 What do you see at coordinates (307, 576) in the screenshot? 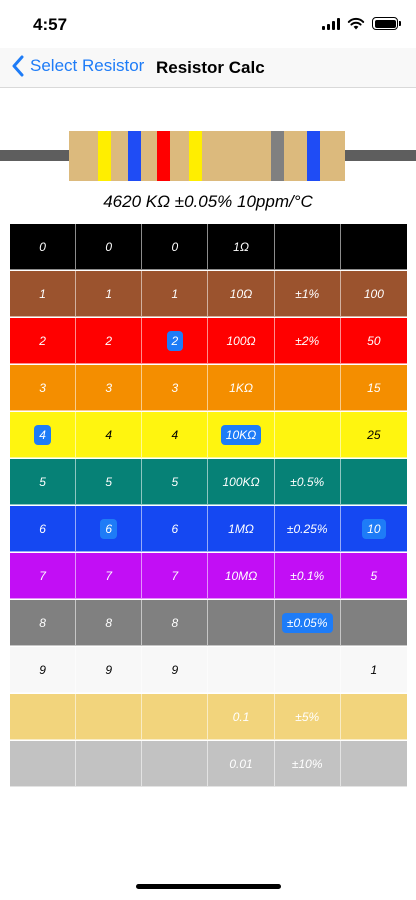
I see `cell-violet-tolerance: ±0.1%` at bounding box center [307, 576].